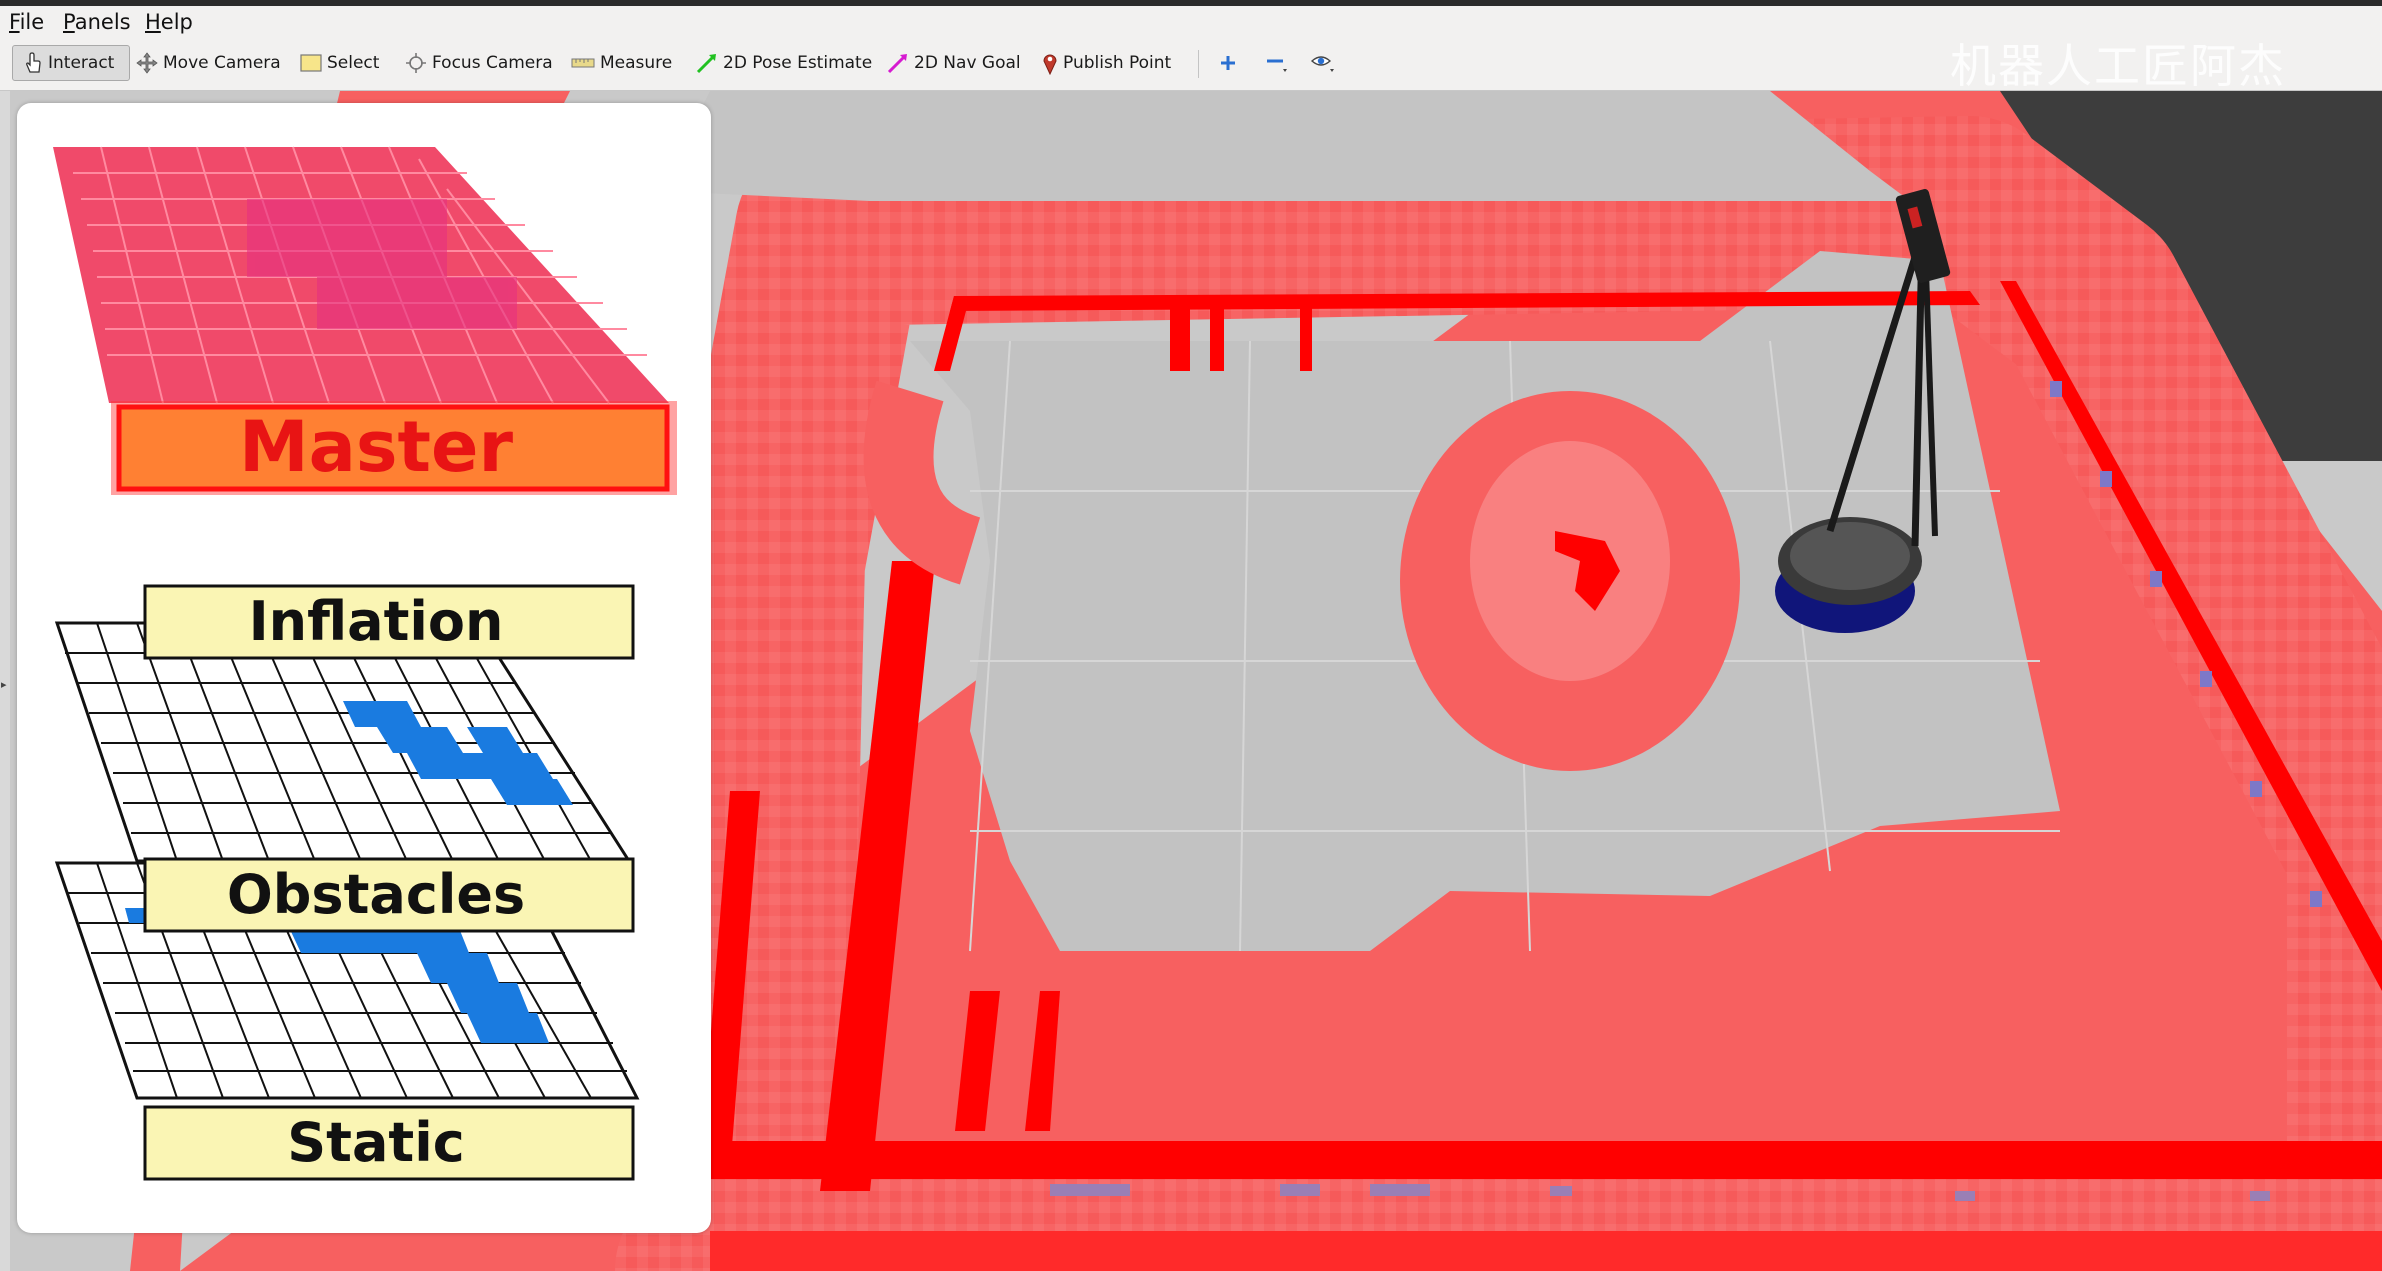 Image resolution: width=2382 pixels, height=1271 pixels. Describe the element at coordinates (967, 63) in the screenshot. I see `nav-goal-tool-label: 2D Nav Goal` at that location.